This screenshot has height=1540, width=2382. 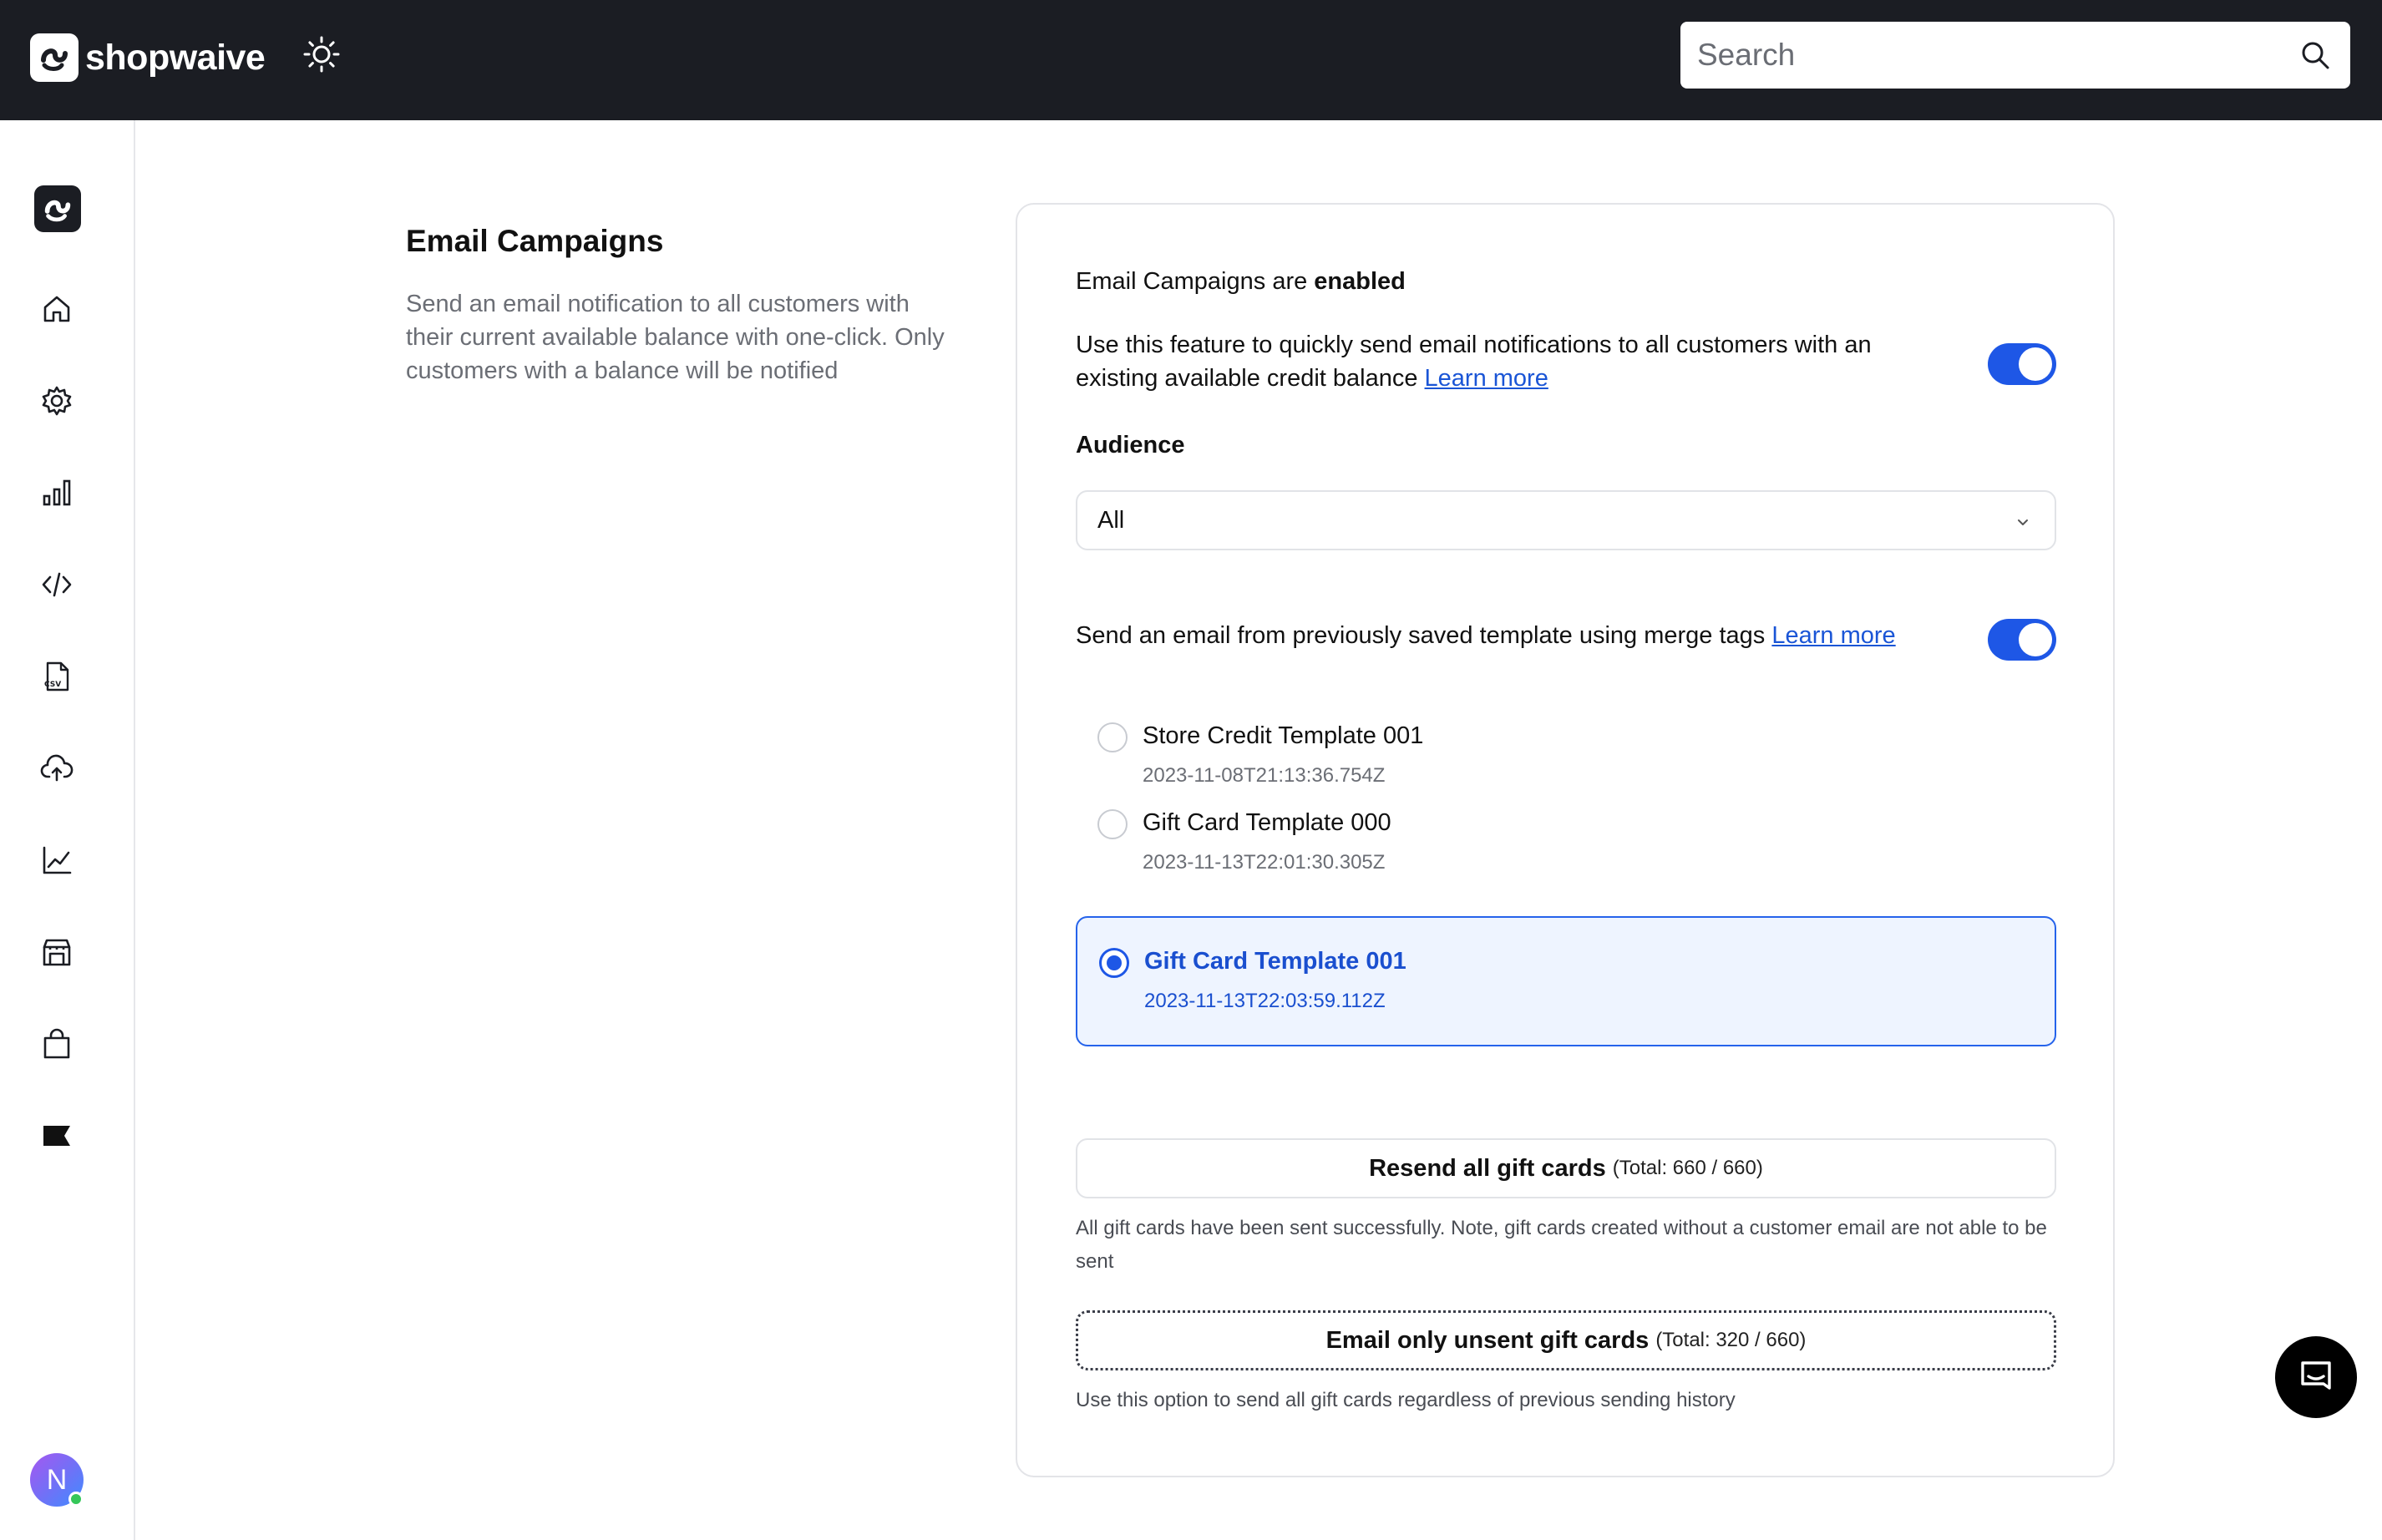 I want to click on template-name: Store Credit Template 001, so click(x=1284, y=736).